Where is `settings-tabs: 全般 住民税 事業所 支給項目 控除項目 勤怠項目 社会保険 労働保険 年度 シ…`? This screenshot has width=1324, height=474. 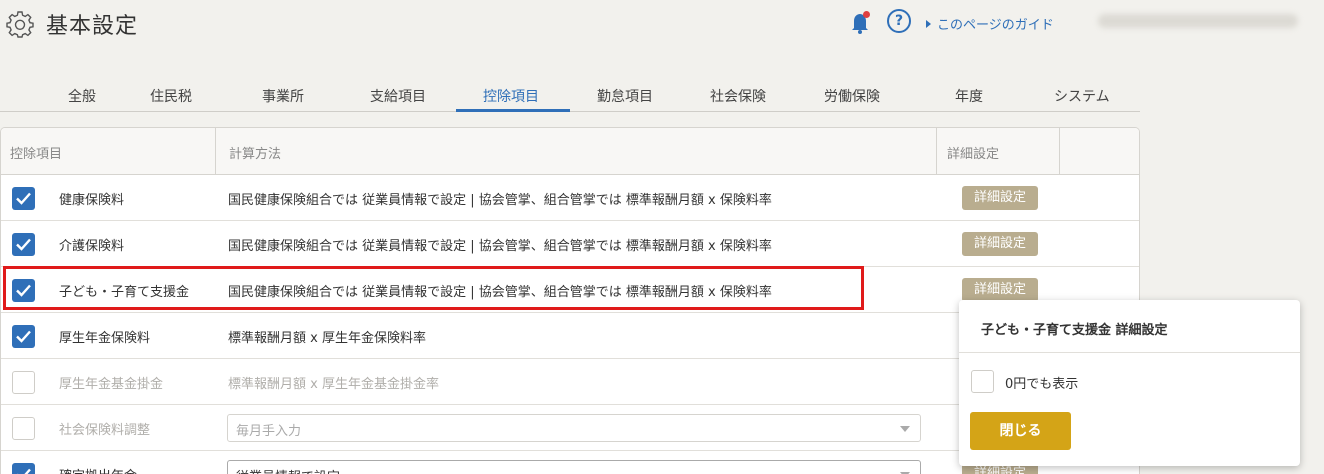
settings-tabs: 全般 住民税 事業所 支給項目 控除項目 勤怠項目 社会保険 労働保険 年度 シ… is located at coordinates (570, 95).